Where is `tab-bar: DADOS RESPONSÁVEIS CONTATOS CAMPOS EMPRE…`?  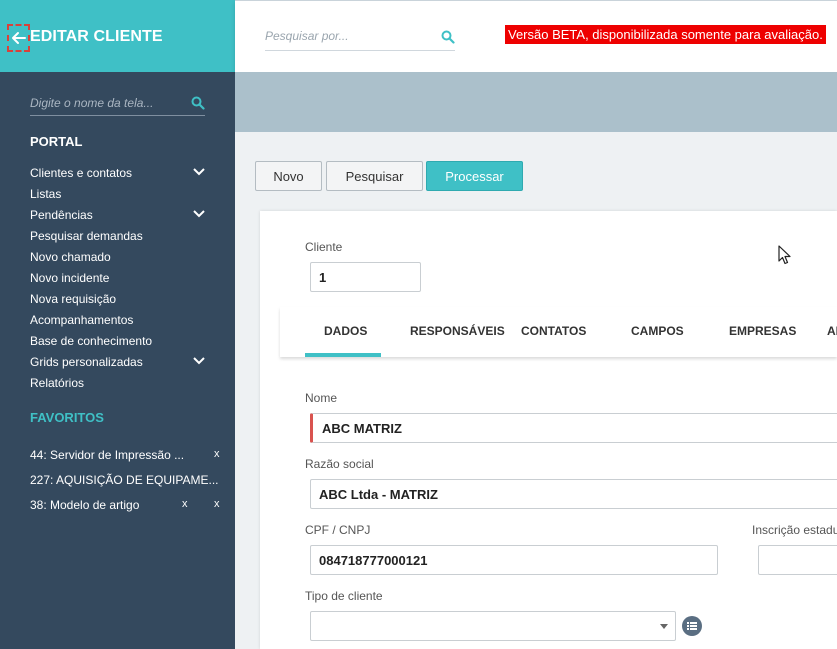 tab-bar: DADOS RESPONSÁVEIS CONTATOS CAMPOS EMPRE… is located at coordinates (558, 332).